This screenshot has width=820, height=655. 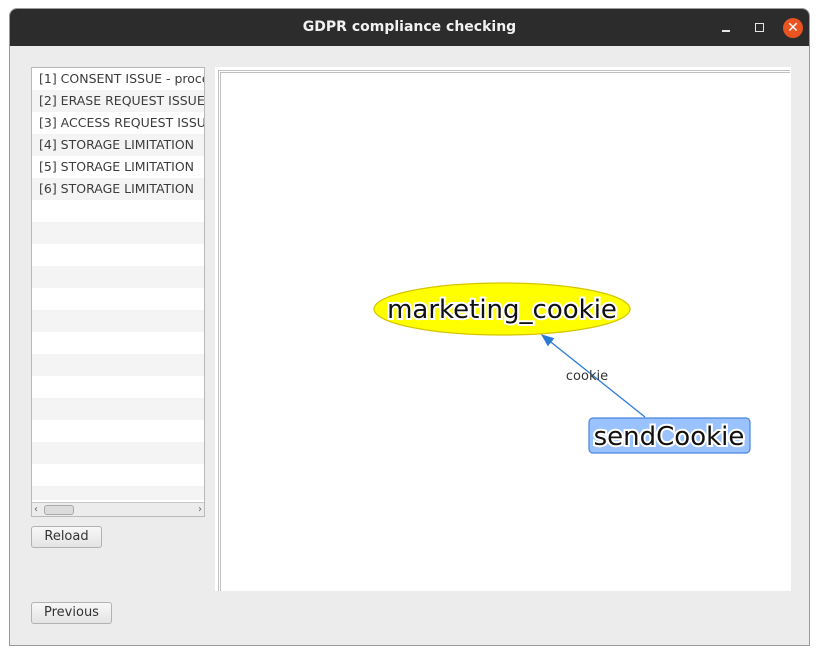 What do you see at coordinates (118, 123) in the screenshot?
I see `list-item: [3] ACCESS REQUEST ISSUE` at bounding box center [118, 123].